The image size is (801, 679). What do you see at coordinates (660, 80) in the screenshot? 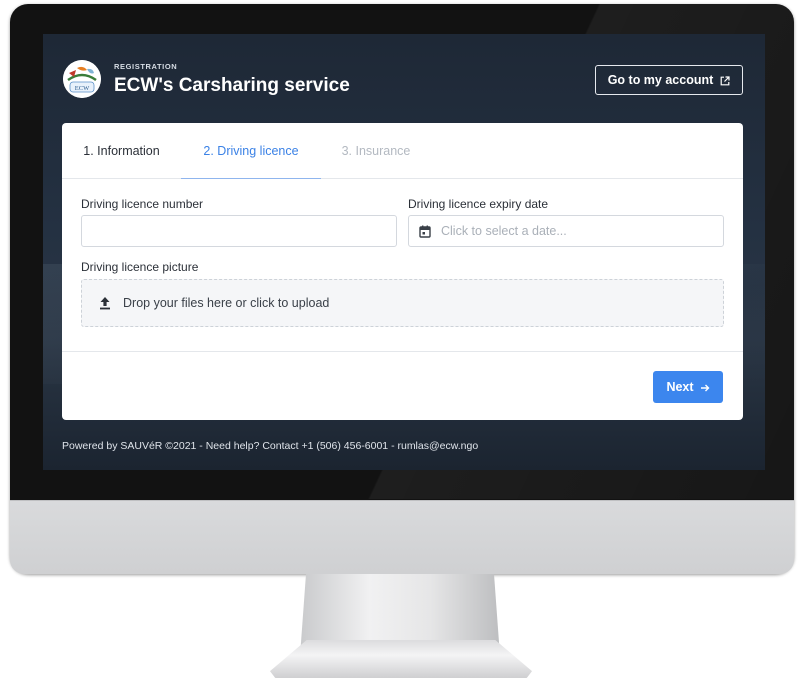
I see `account-button-label: Go to my account` at bounding box center [660, 80].